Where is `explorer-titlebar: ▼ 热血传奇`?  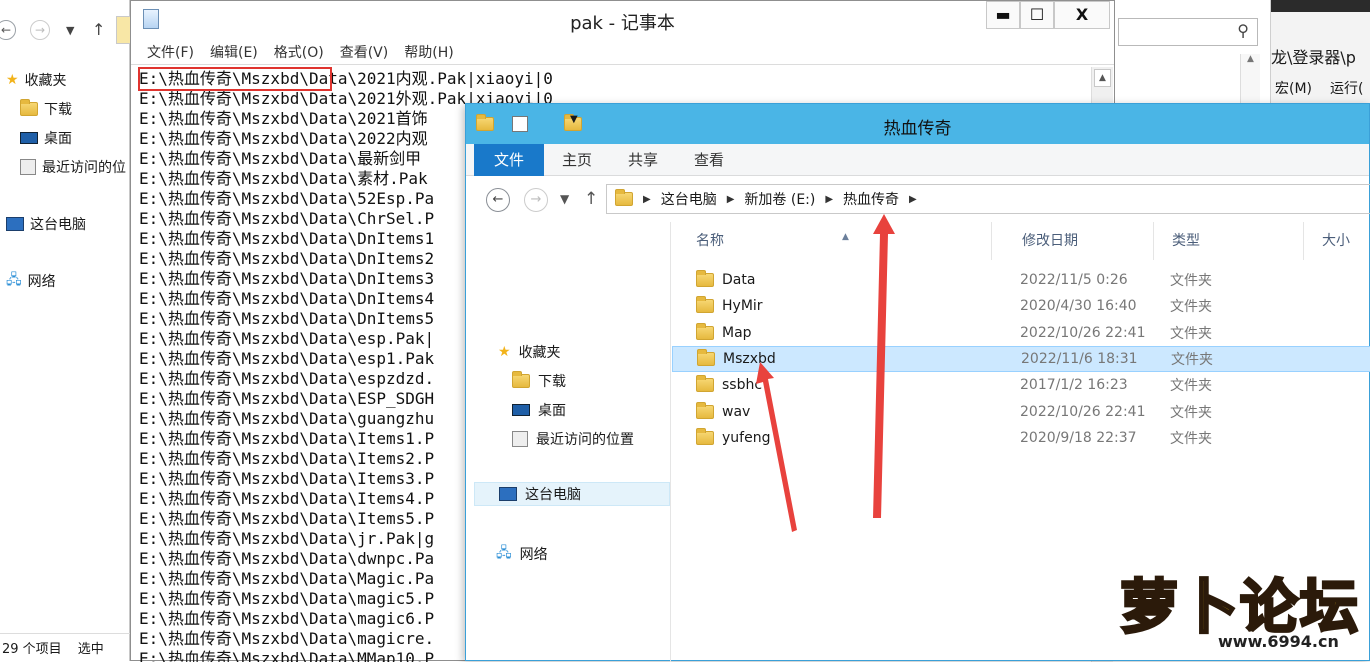 explorer-titlebar: ▼ 热血传奇 is located at coordinates (917, 124).